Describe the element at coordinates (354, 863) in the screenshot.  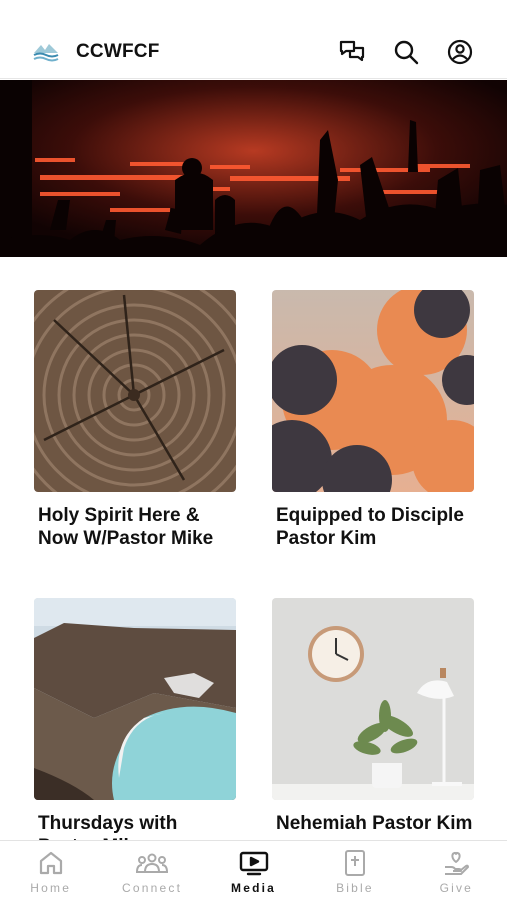
I see `bible-icon` at that location.